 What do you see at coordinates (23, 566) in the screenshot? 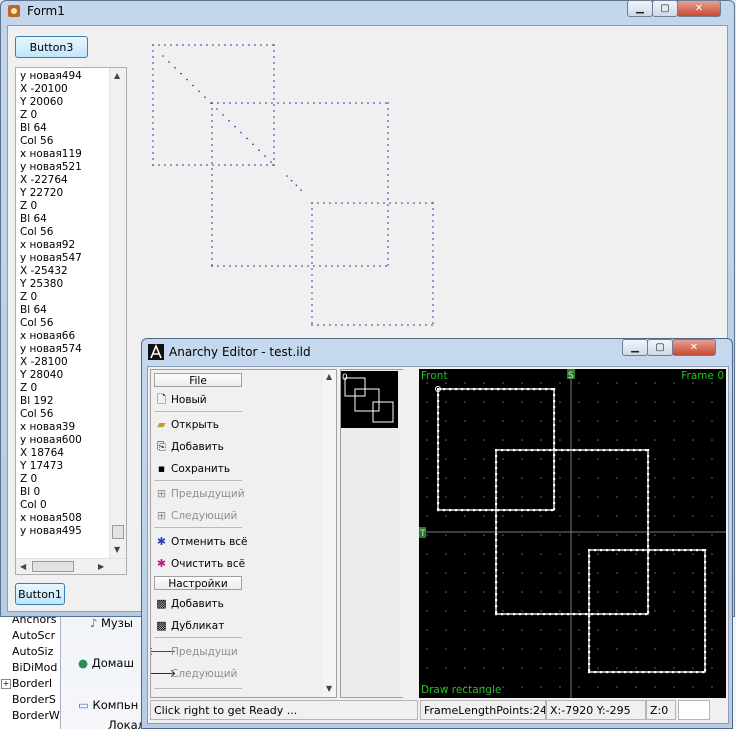
I see `scroll-left-icon: ◀` at bounding box center [23, 566].